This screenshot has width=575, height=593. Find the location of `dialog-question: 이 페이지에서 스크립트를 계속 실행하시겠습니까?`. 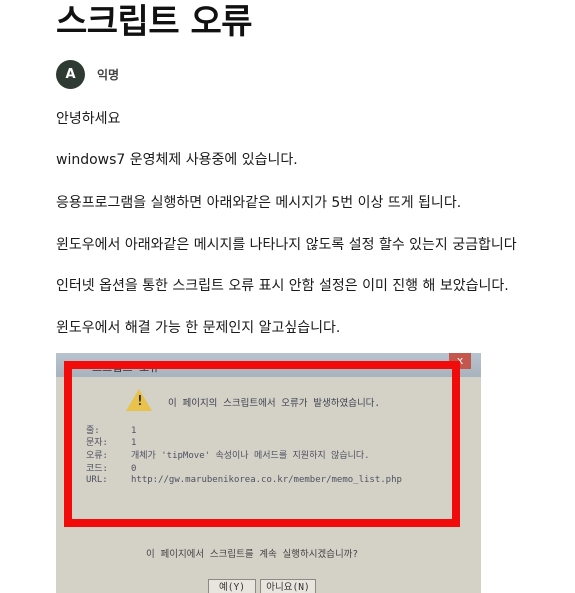

dialog-question: 이 페이지에서 스크립트를 계속 실행하시겠습니까? is located at coordinates (252, 554).